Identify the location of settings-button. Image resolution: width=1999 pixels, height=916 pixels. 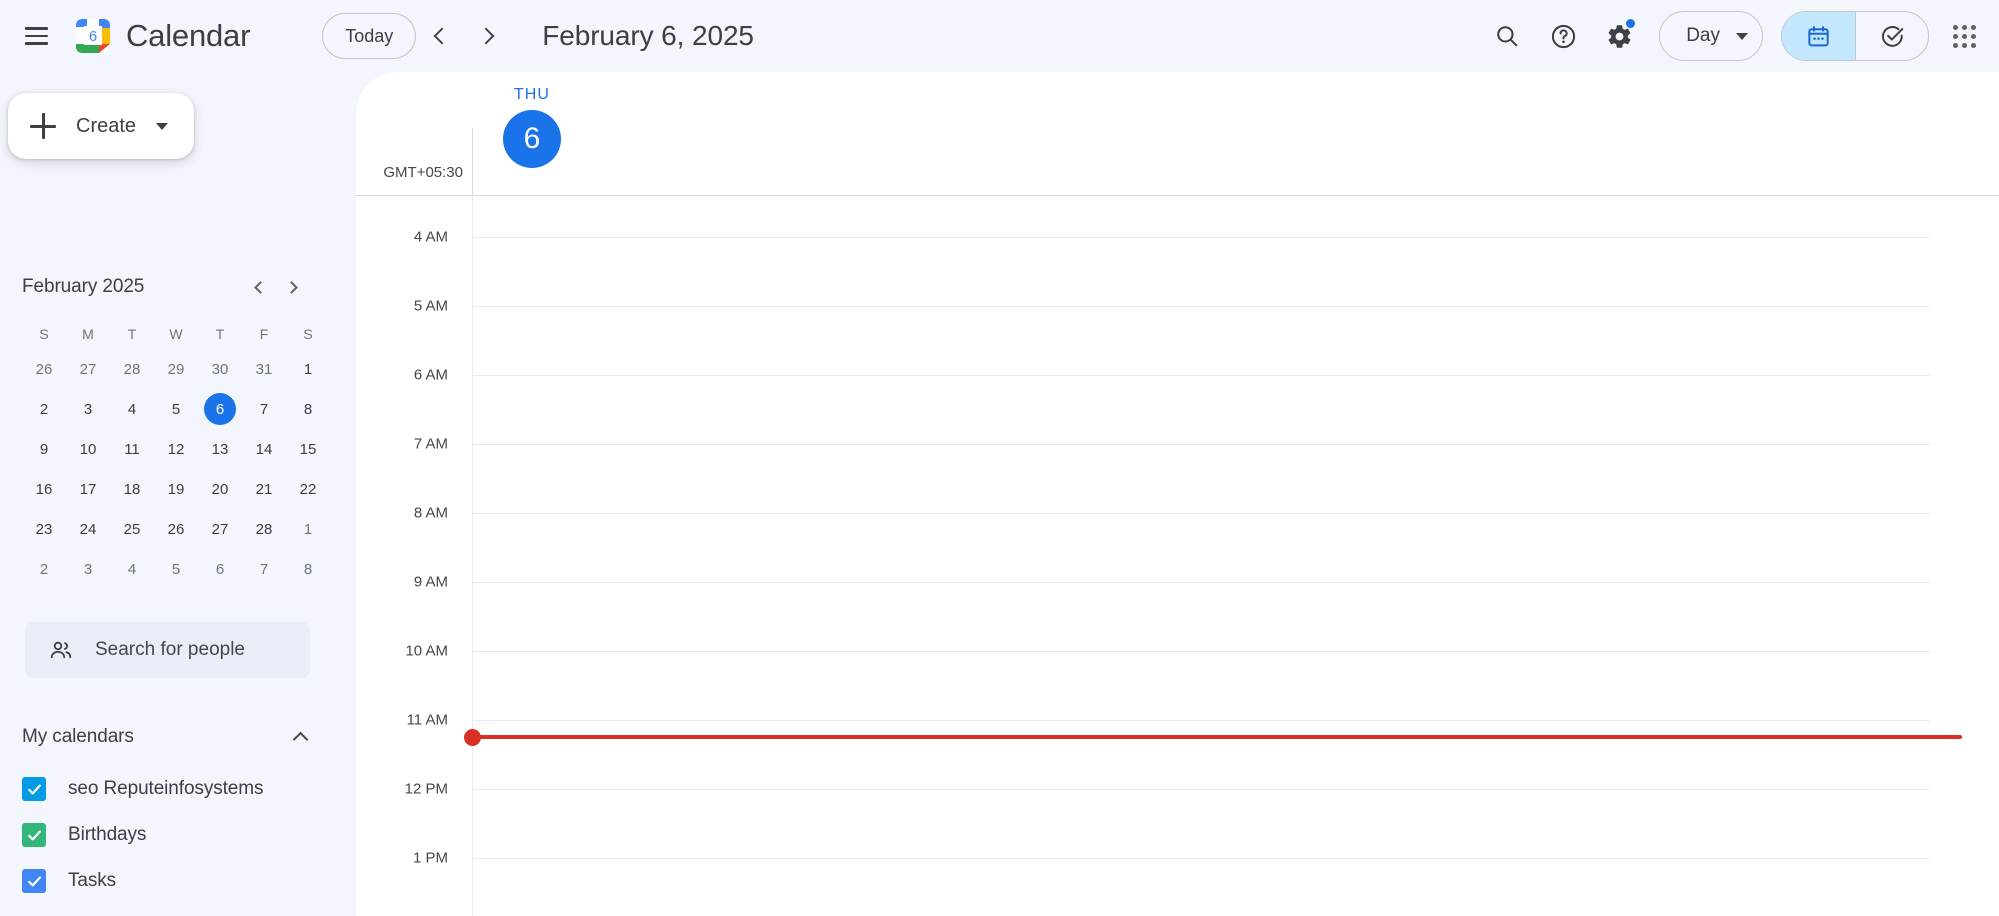
(1619, 36).